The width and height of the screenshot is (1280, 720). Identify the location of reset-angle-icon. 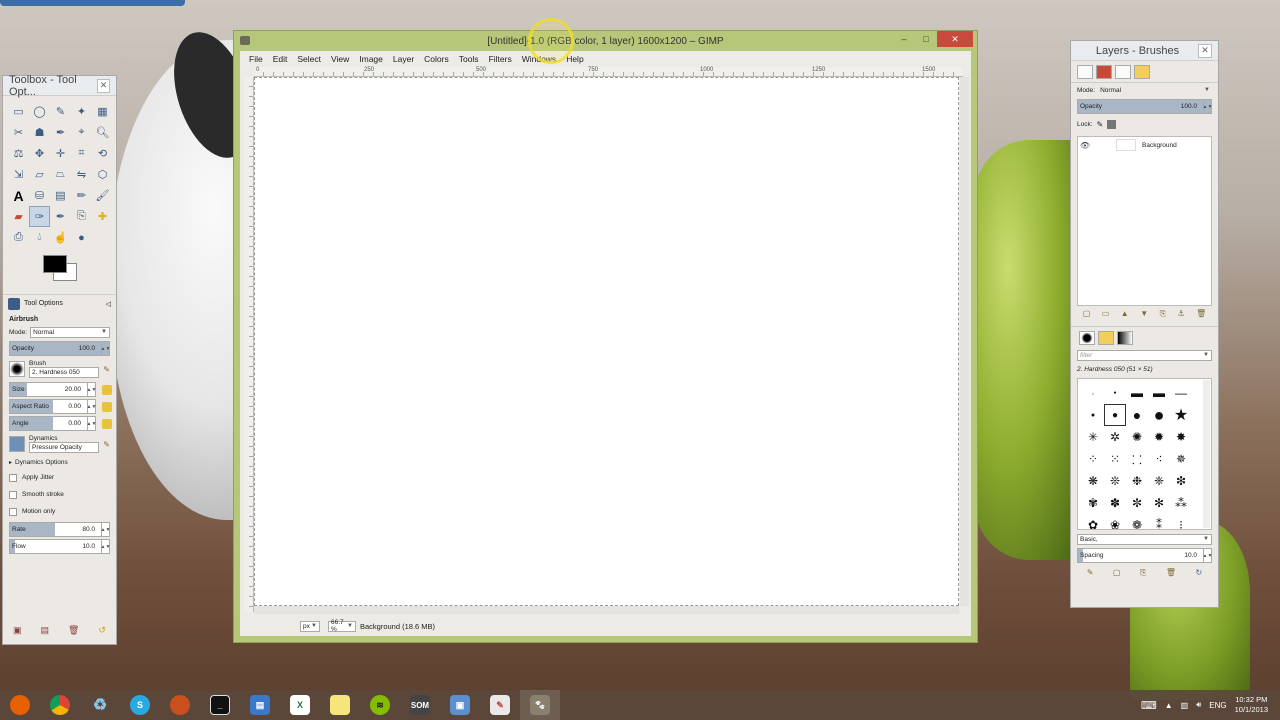
(107, 424).